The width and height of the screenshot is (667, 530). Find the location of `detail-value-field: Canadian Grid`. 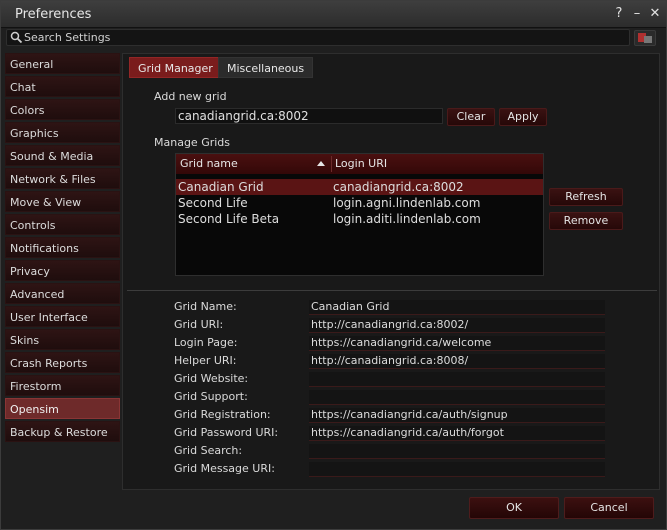

detail-value-field: Canadian Grid is located at coordinates (457, 307).